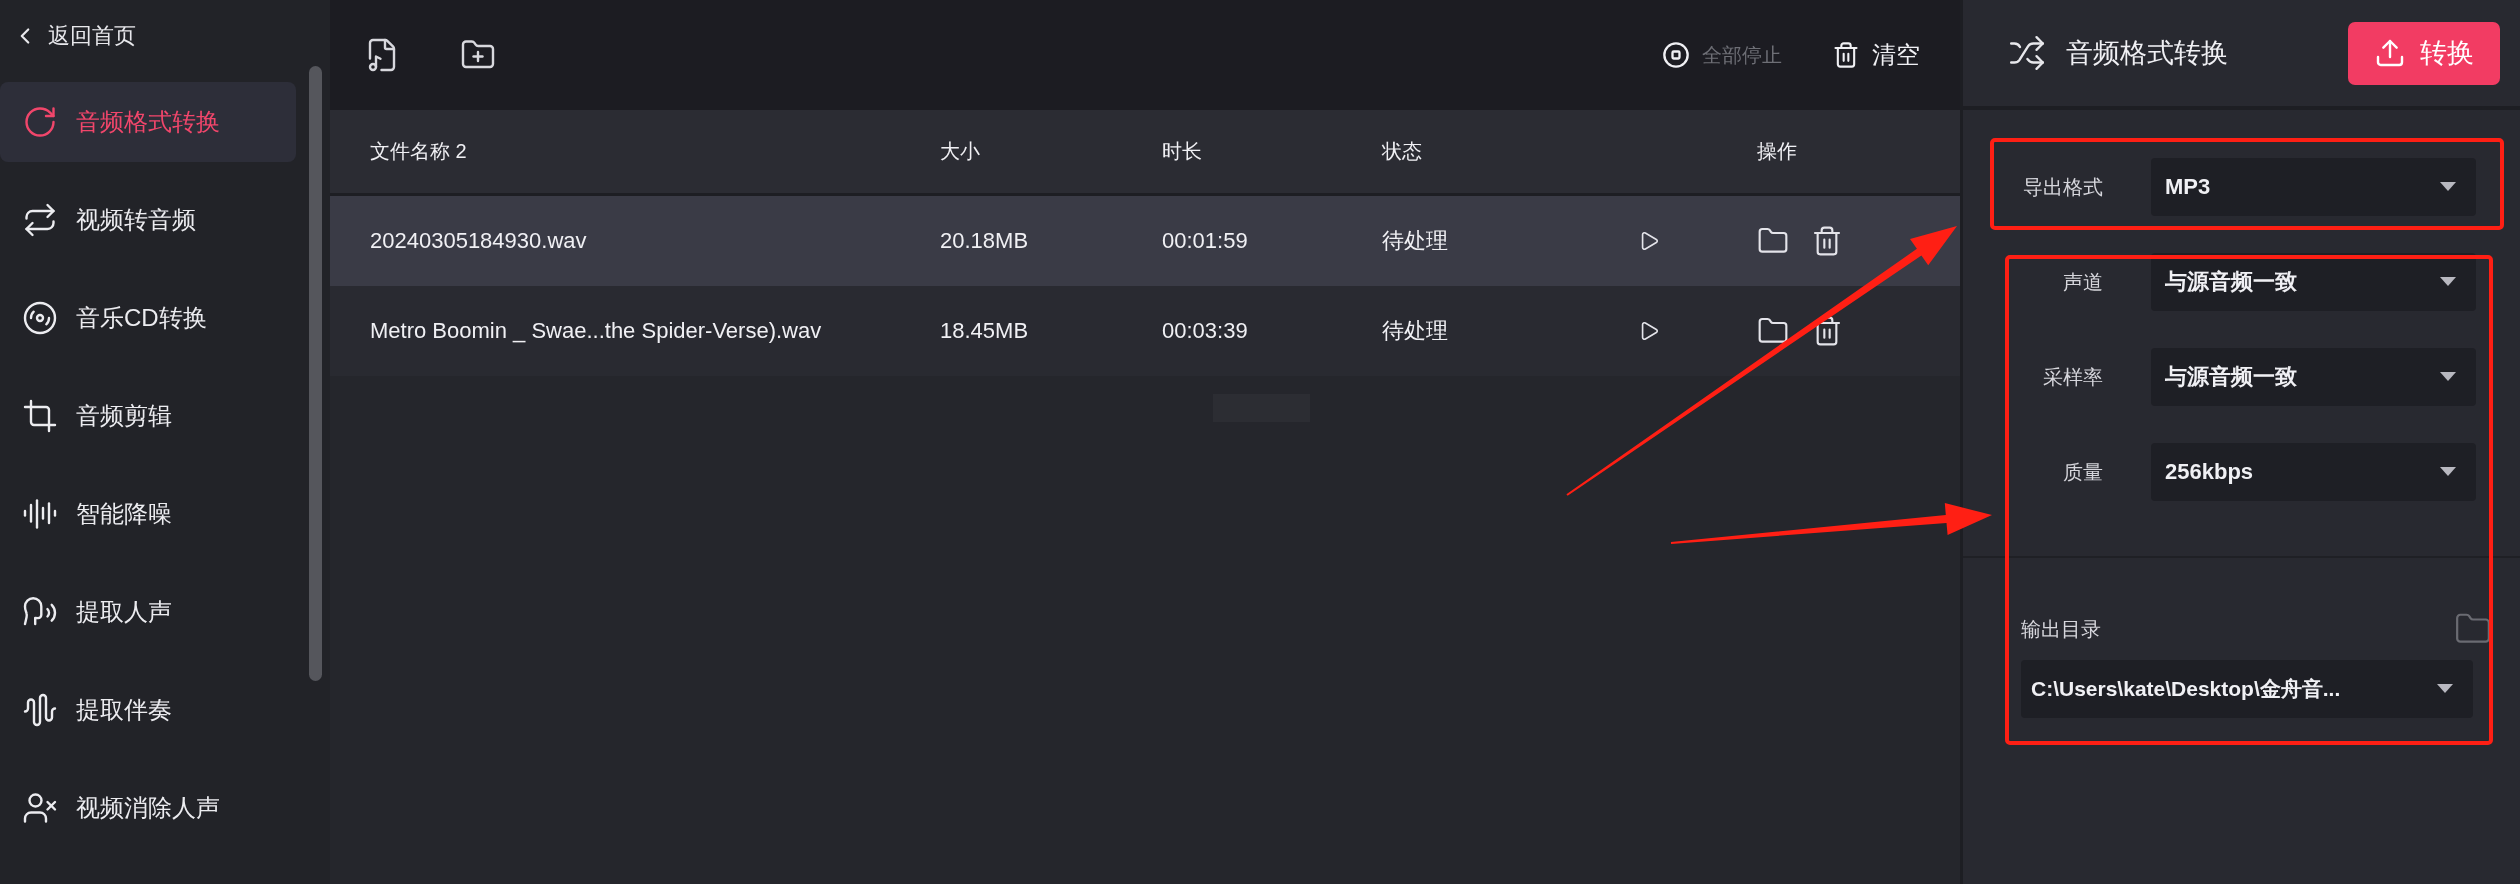 Image resolution: width=2520 pixels, height=884 pixels. Describe the element at coordinates (985, 331) in the screenshot. I see `file-size: 18.45MB` at that location.